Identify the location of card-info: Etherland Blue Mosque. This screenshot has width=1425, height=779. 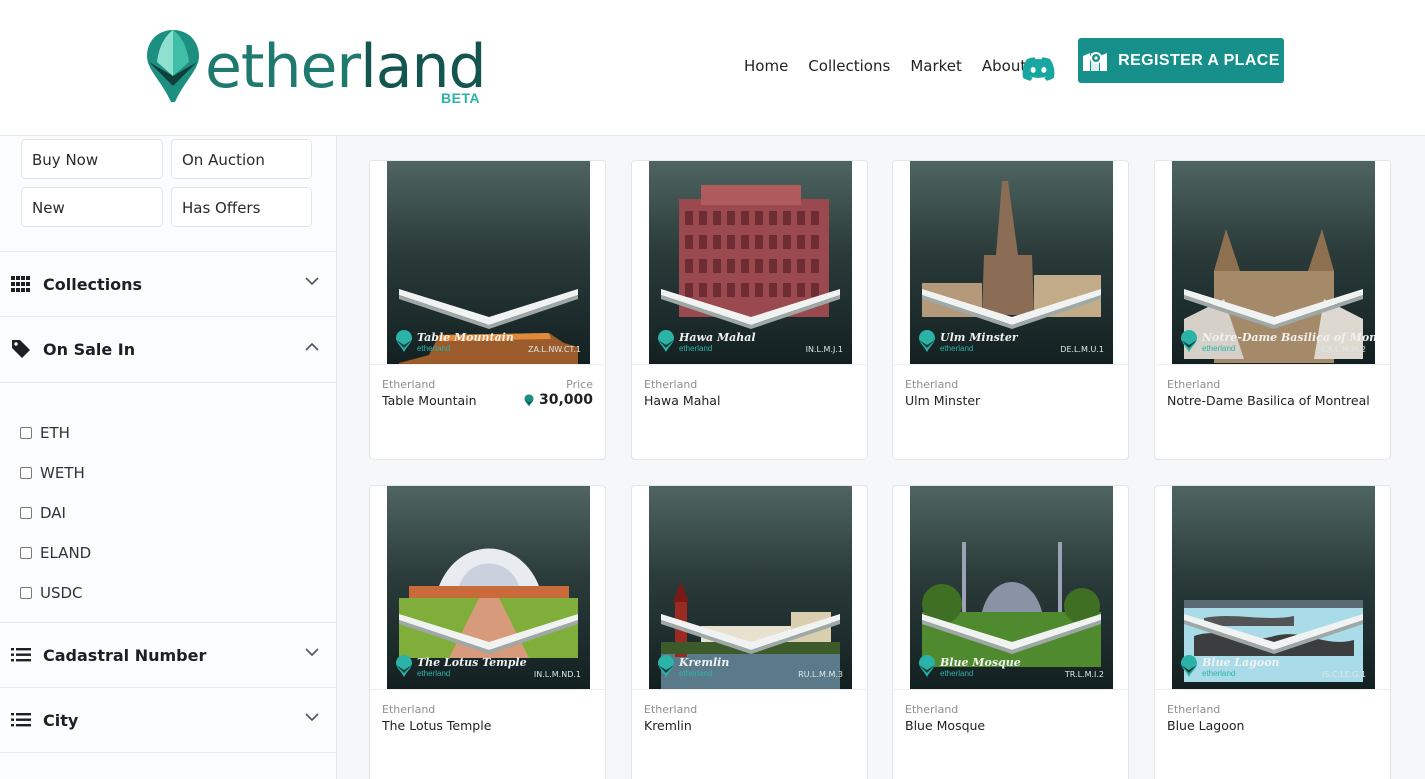
(1010, 717).